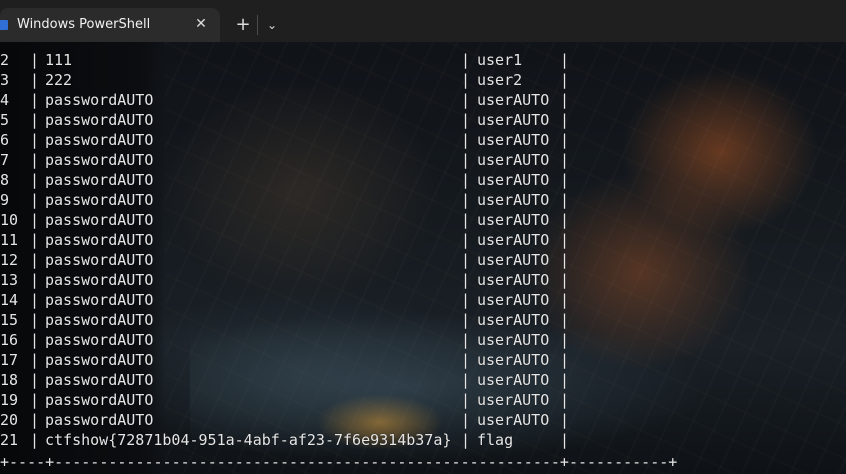 Image resolution: width=846 pixels, height=474 pixels. Describe the element at coordinates (4, 25) in the screenshot. I see `powershell-icon` at that location.